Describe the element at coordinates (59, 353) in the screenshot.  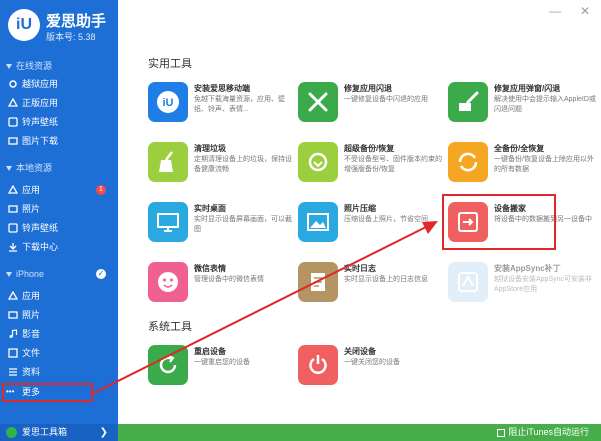
I see `sidebar-item-device-files: 文件` at that location.